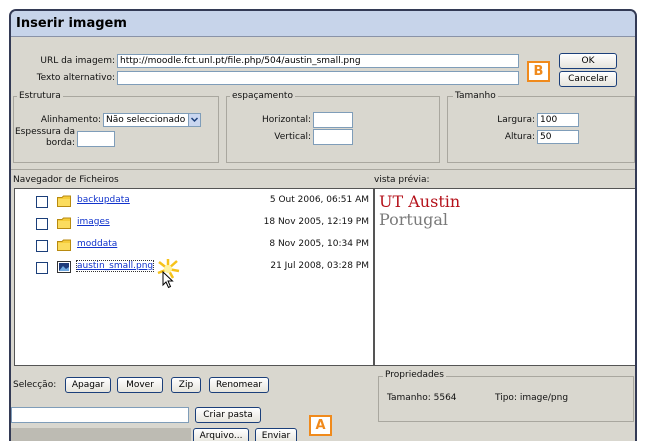 Image resolution: width=646 pixels, height=441 pixels. What do you see at coordinates (516, 120) in the screenshot?
I see `width-label: Largura:` at bounding box center [516, 120].